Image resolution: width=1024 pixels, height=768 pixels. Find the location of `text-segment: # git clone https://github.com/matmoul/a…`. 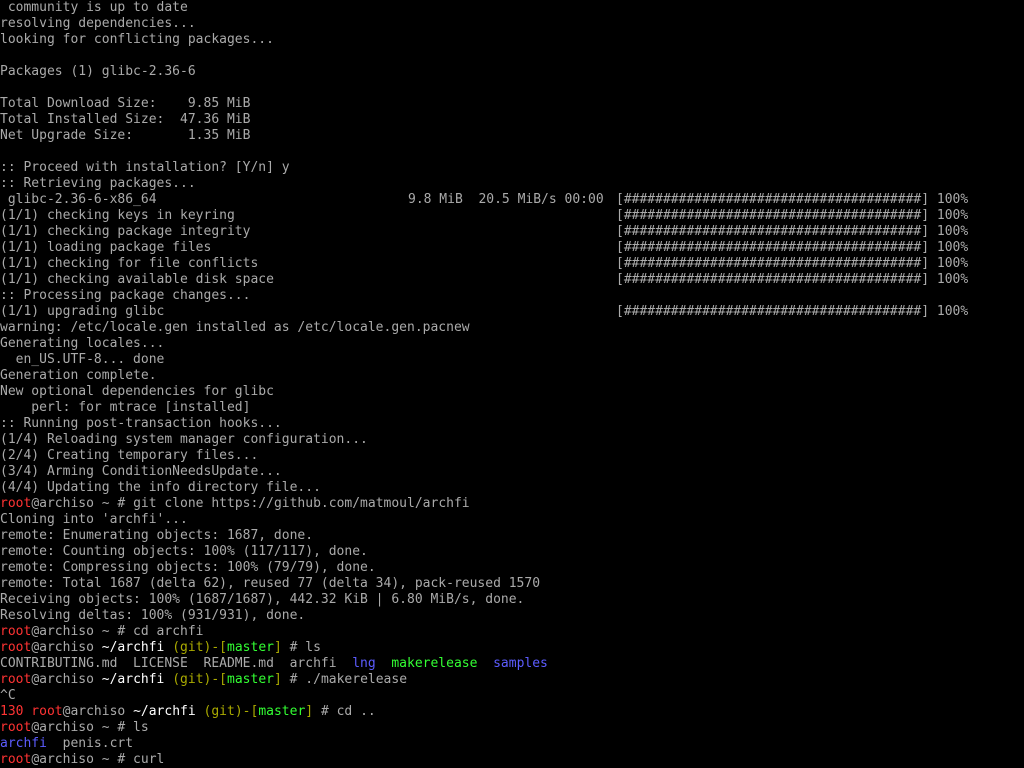

text-segment: # git clone https://github.com/matmoul/a… is located at coordinates (289, 503).